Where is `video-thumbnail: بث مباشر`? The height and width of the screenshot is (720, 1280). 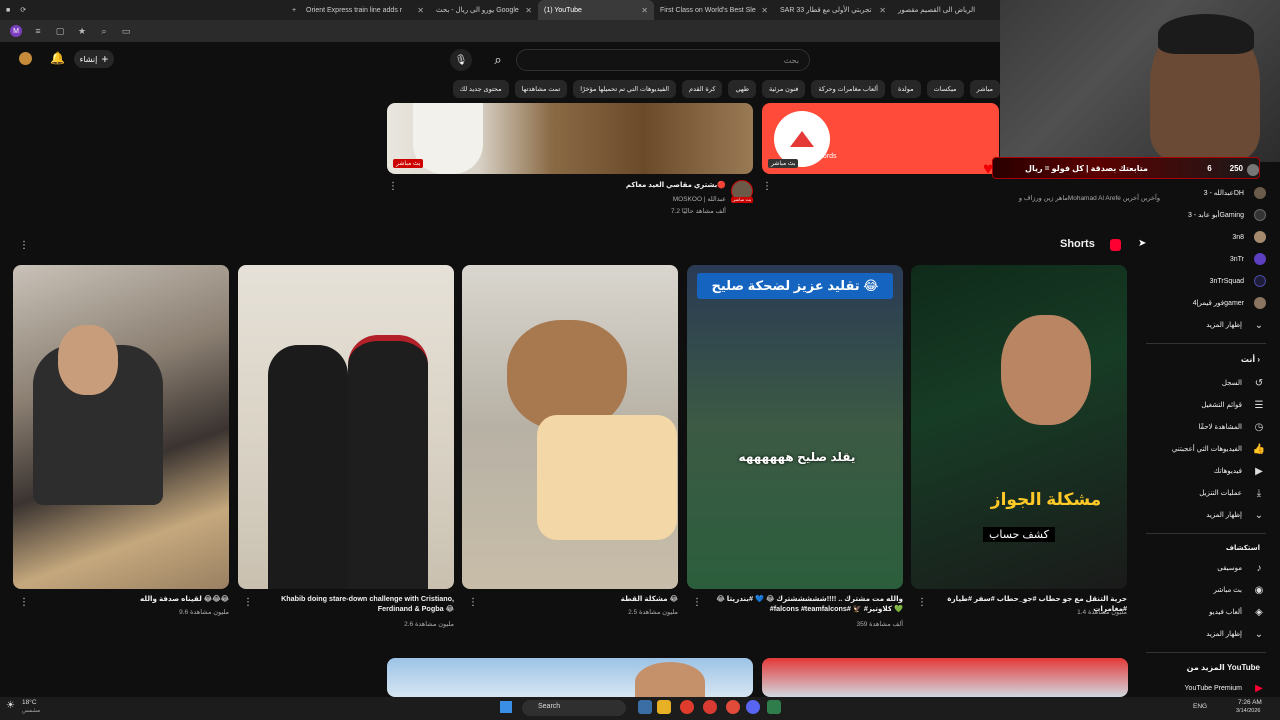 video-thumbnail: بث مباشر is located at coordinates (570, 138).